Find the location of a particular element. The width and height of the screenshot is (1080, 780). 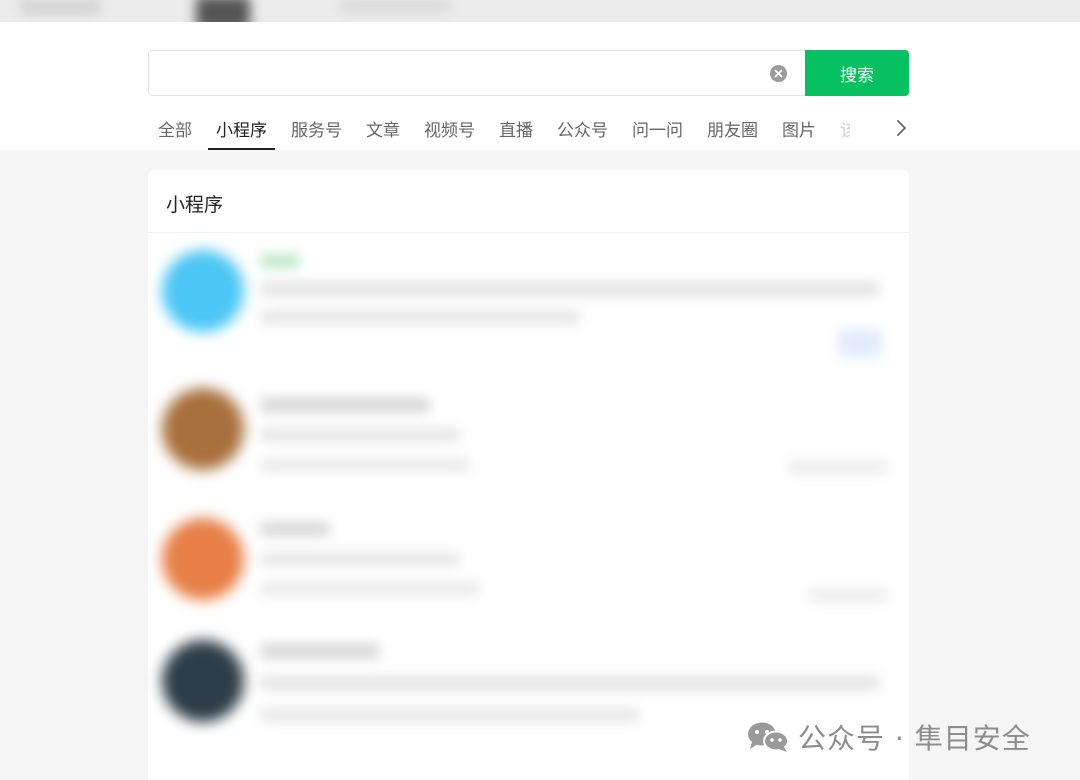

tab-articles: 文章 is located at coordinates (383, 130).